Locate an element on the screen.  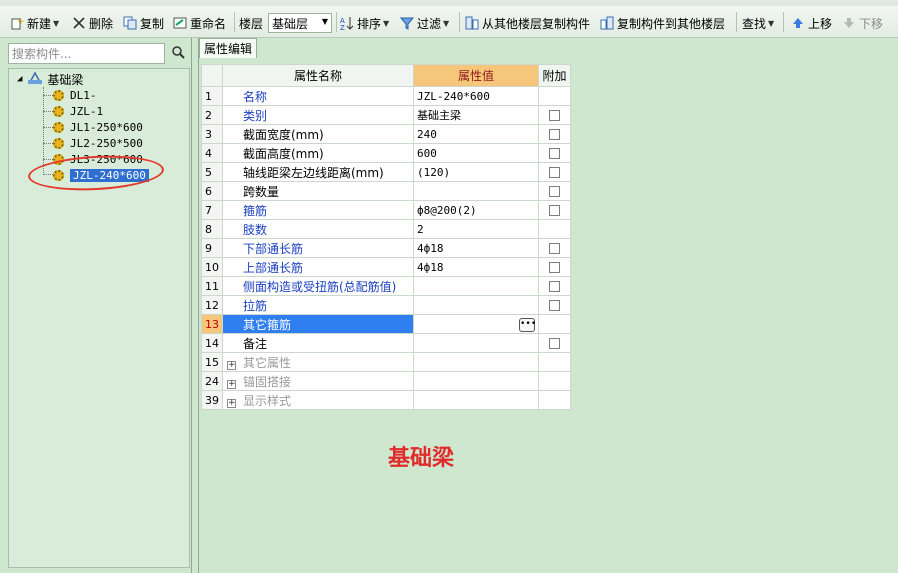
gear-icon is located at coordinates (58, 143).